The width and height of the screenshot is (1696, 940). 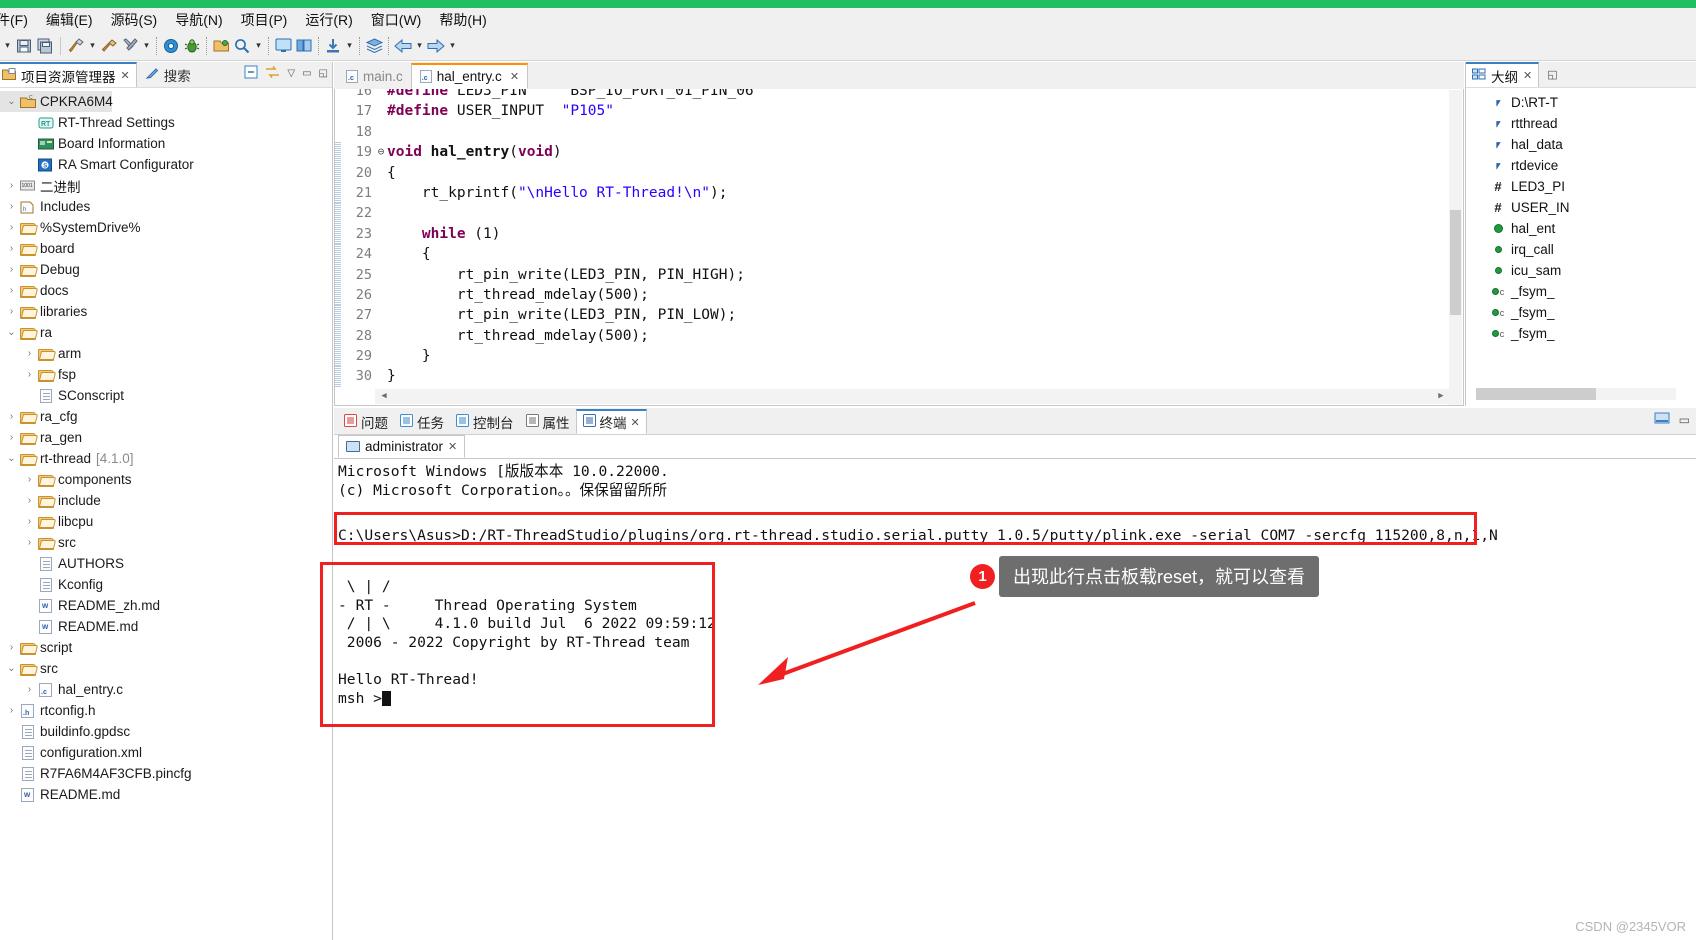 What do you see at coordinates (1581, 123) in the screenshot?
I see `outline-item-1: ⎖ rtthread` at bounding box center [1581, 123].